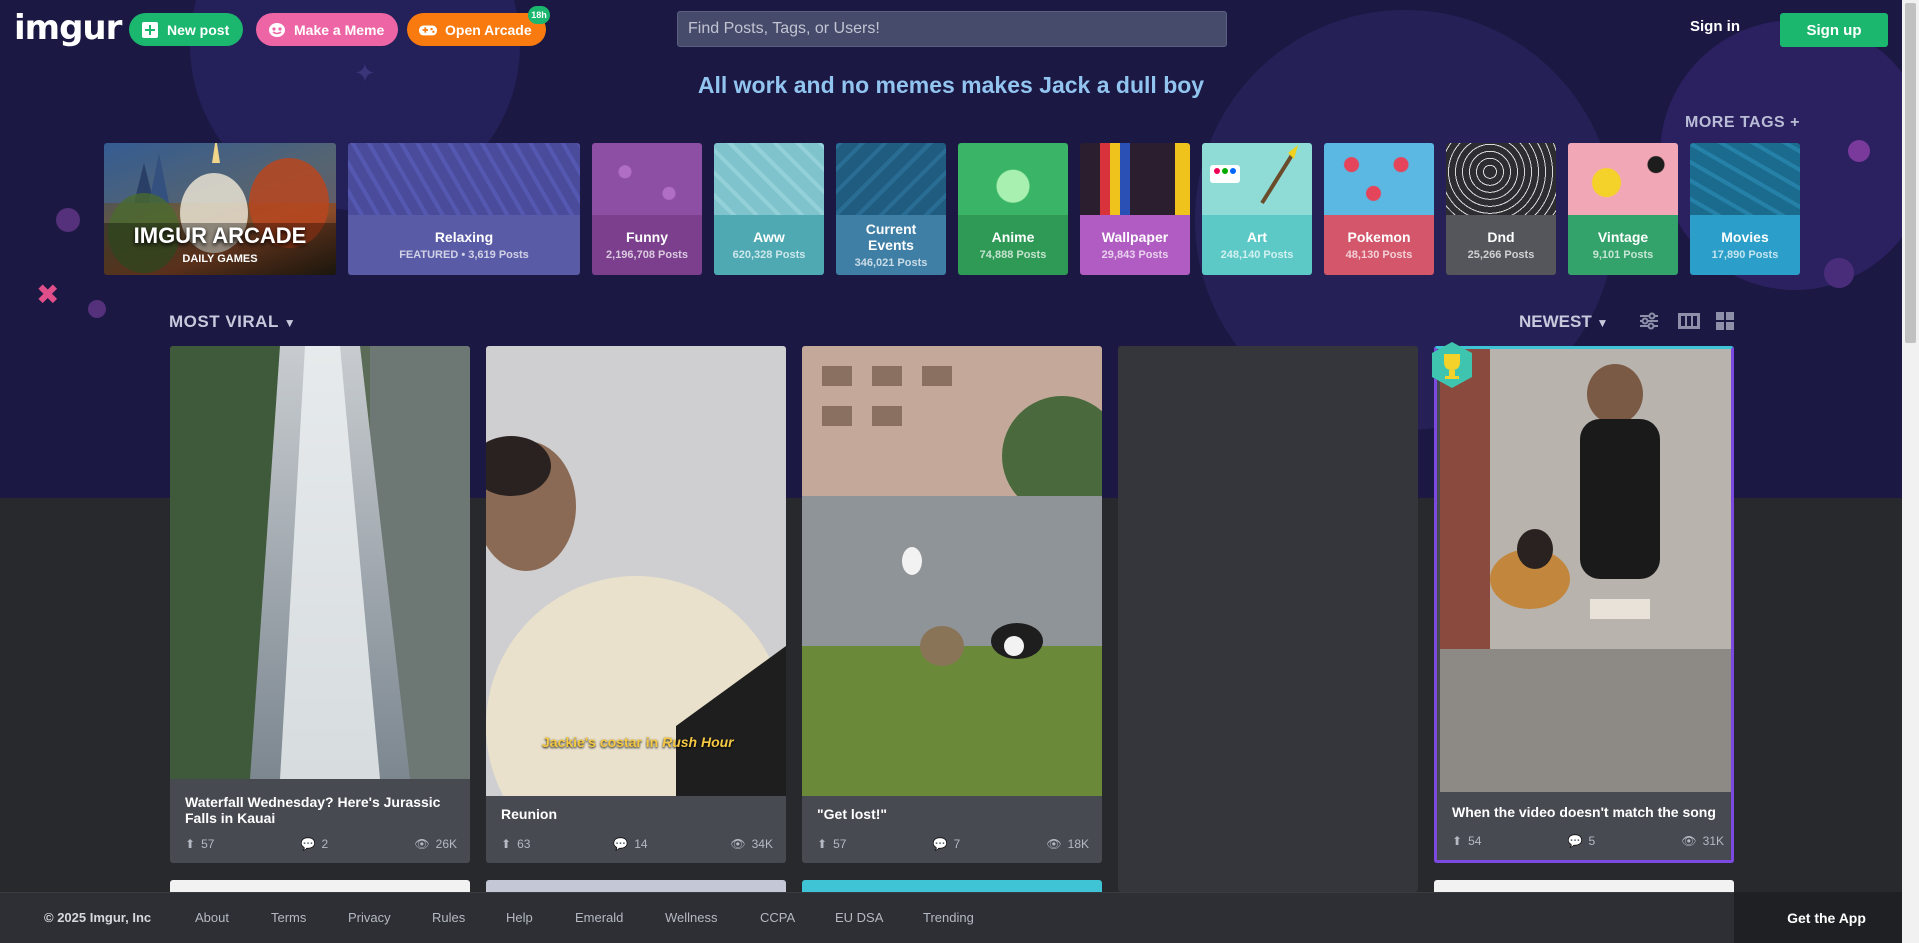  What do you see at coordinates (464, 237) in the screenshot?
I see `tag-name: Relaxing` at bounding box center [464, 237].